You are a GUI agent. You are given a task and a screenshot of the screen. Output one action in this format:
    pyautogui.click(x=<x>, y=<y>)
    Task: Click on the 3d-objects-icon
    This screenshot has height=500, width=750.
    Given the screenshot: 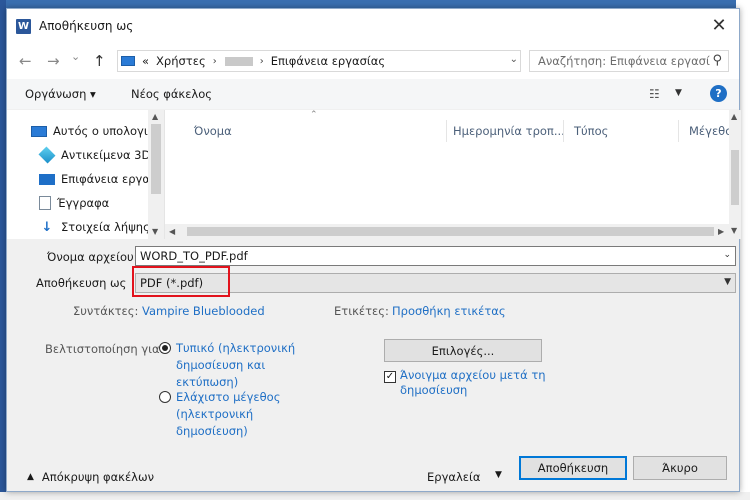 What is the action you would take?
    pyautogui.click(x=47, y=155)
    